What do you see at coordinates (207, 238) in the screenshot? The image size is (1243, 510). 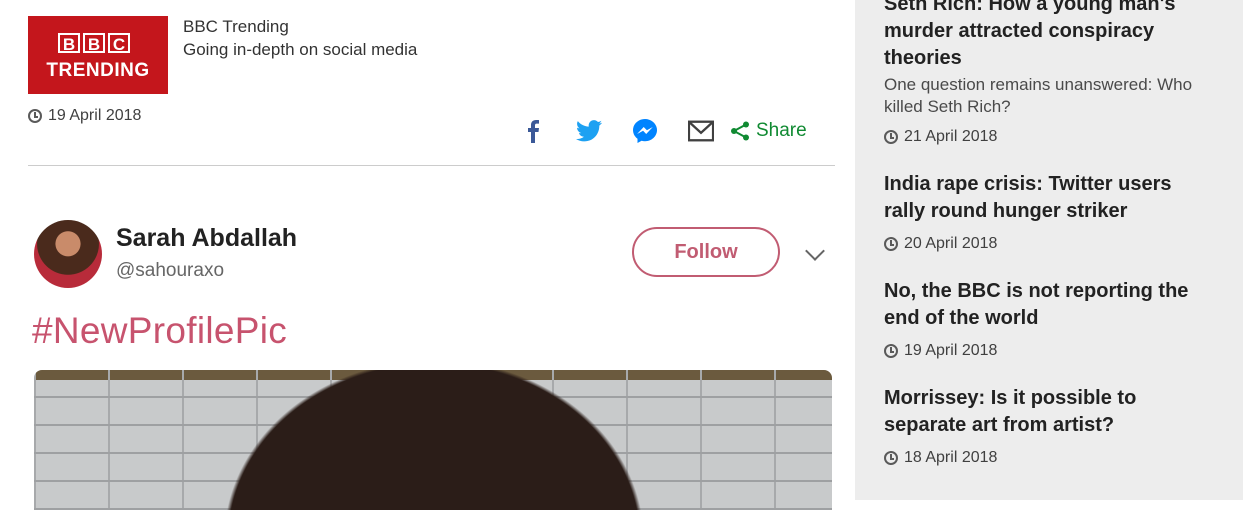 I see `tweet-author-name: Sarah Abdallah` at bounding box center [207, 238].